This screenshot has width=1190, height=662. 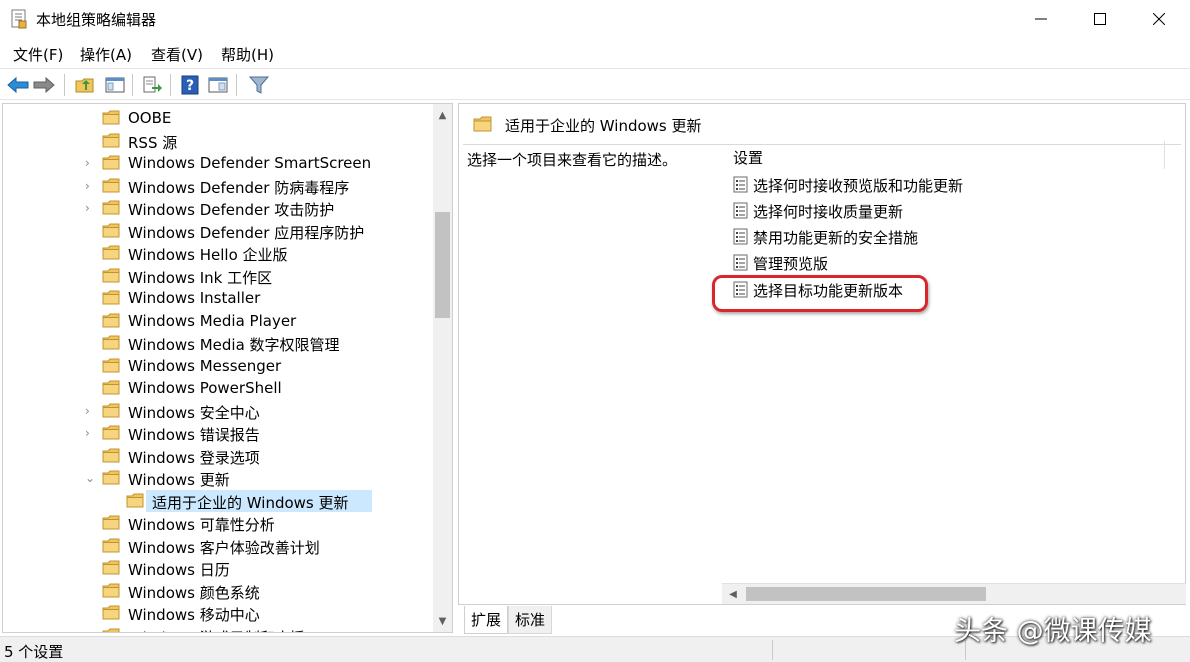 I want to click on tree-item: Windows Media 数字权限管理, so click(x=218, y=343).